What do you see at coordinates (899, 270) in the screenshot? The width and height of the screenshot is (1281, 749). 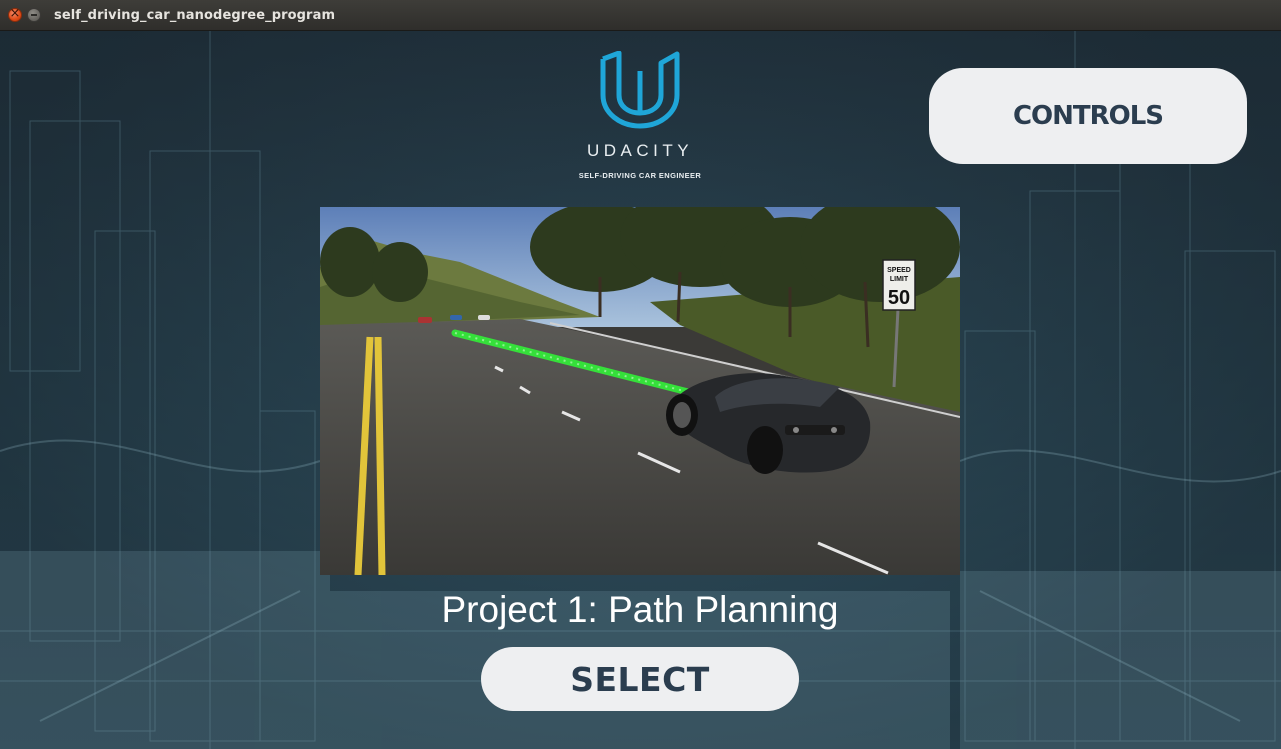 I see `speed-sign-top: SPEED` at bounding box center [899, 270].